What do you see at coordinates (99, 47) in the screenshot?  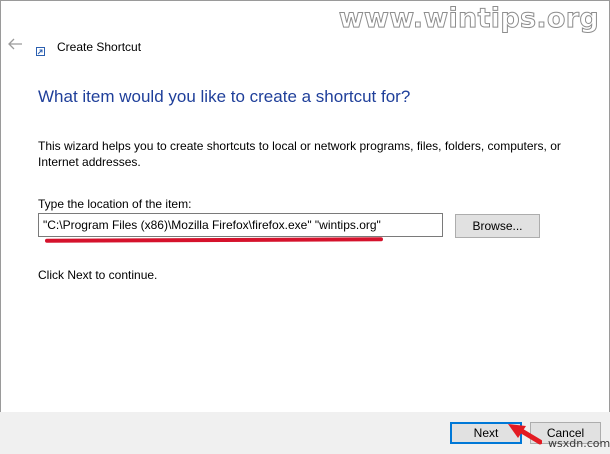 I see `window-title: Create Shortcut` at bounding box center [99, 47].